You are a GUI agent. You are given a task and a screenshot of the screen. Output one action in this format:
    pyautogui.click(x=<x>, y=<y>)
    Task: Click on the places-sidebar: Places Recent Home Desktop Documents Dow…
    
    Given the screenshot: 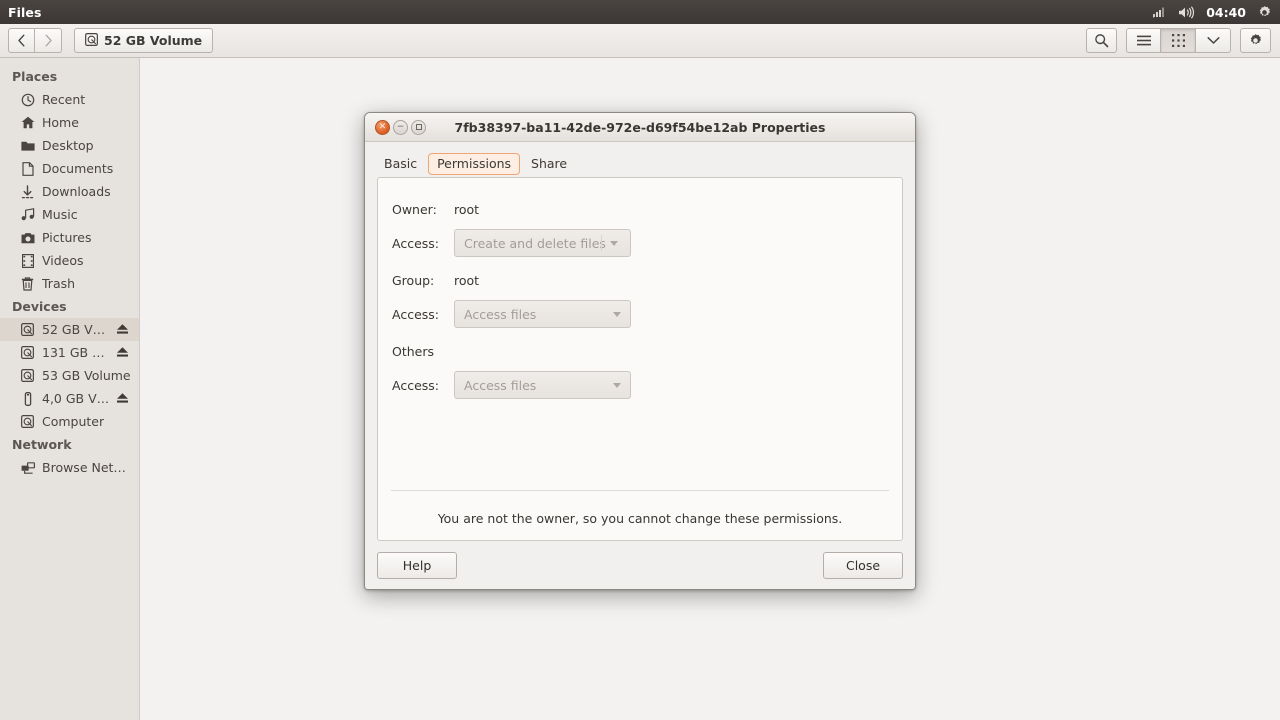 What is the action you would take?
    pyautogui.click(x=70, y=389)
    